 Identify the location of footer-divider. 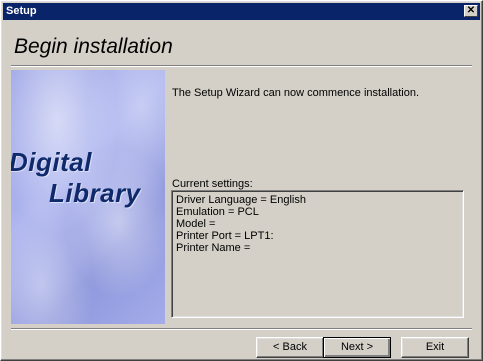
(241, 329).